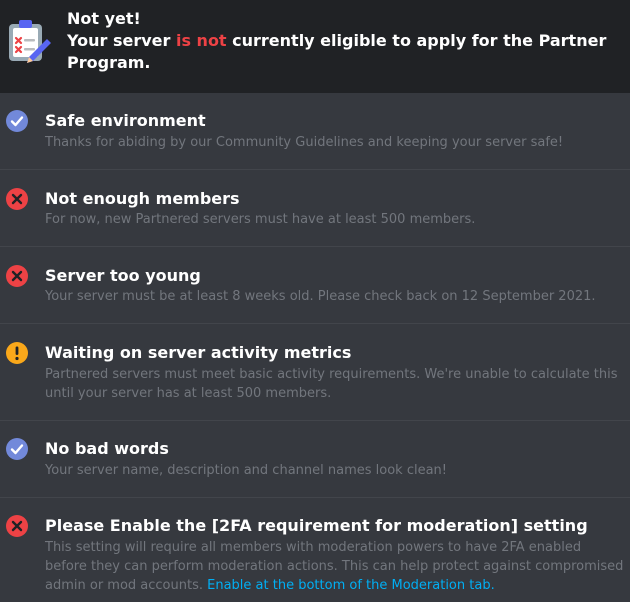 The height and width of the screenshot is (602, 630). Describe the element at coordinates (142, 198) in the screenshot. I see `requirement-title: Not enough members` at that location.